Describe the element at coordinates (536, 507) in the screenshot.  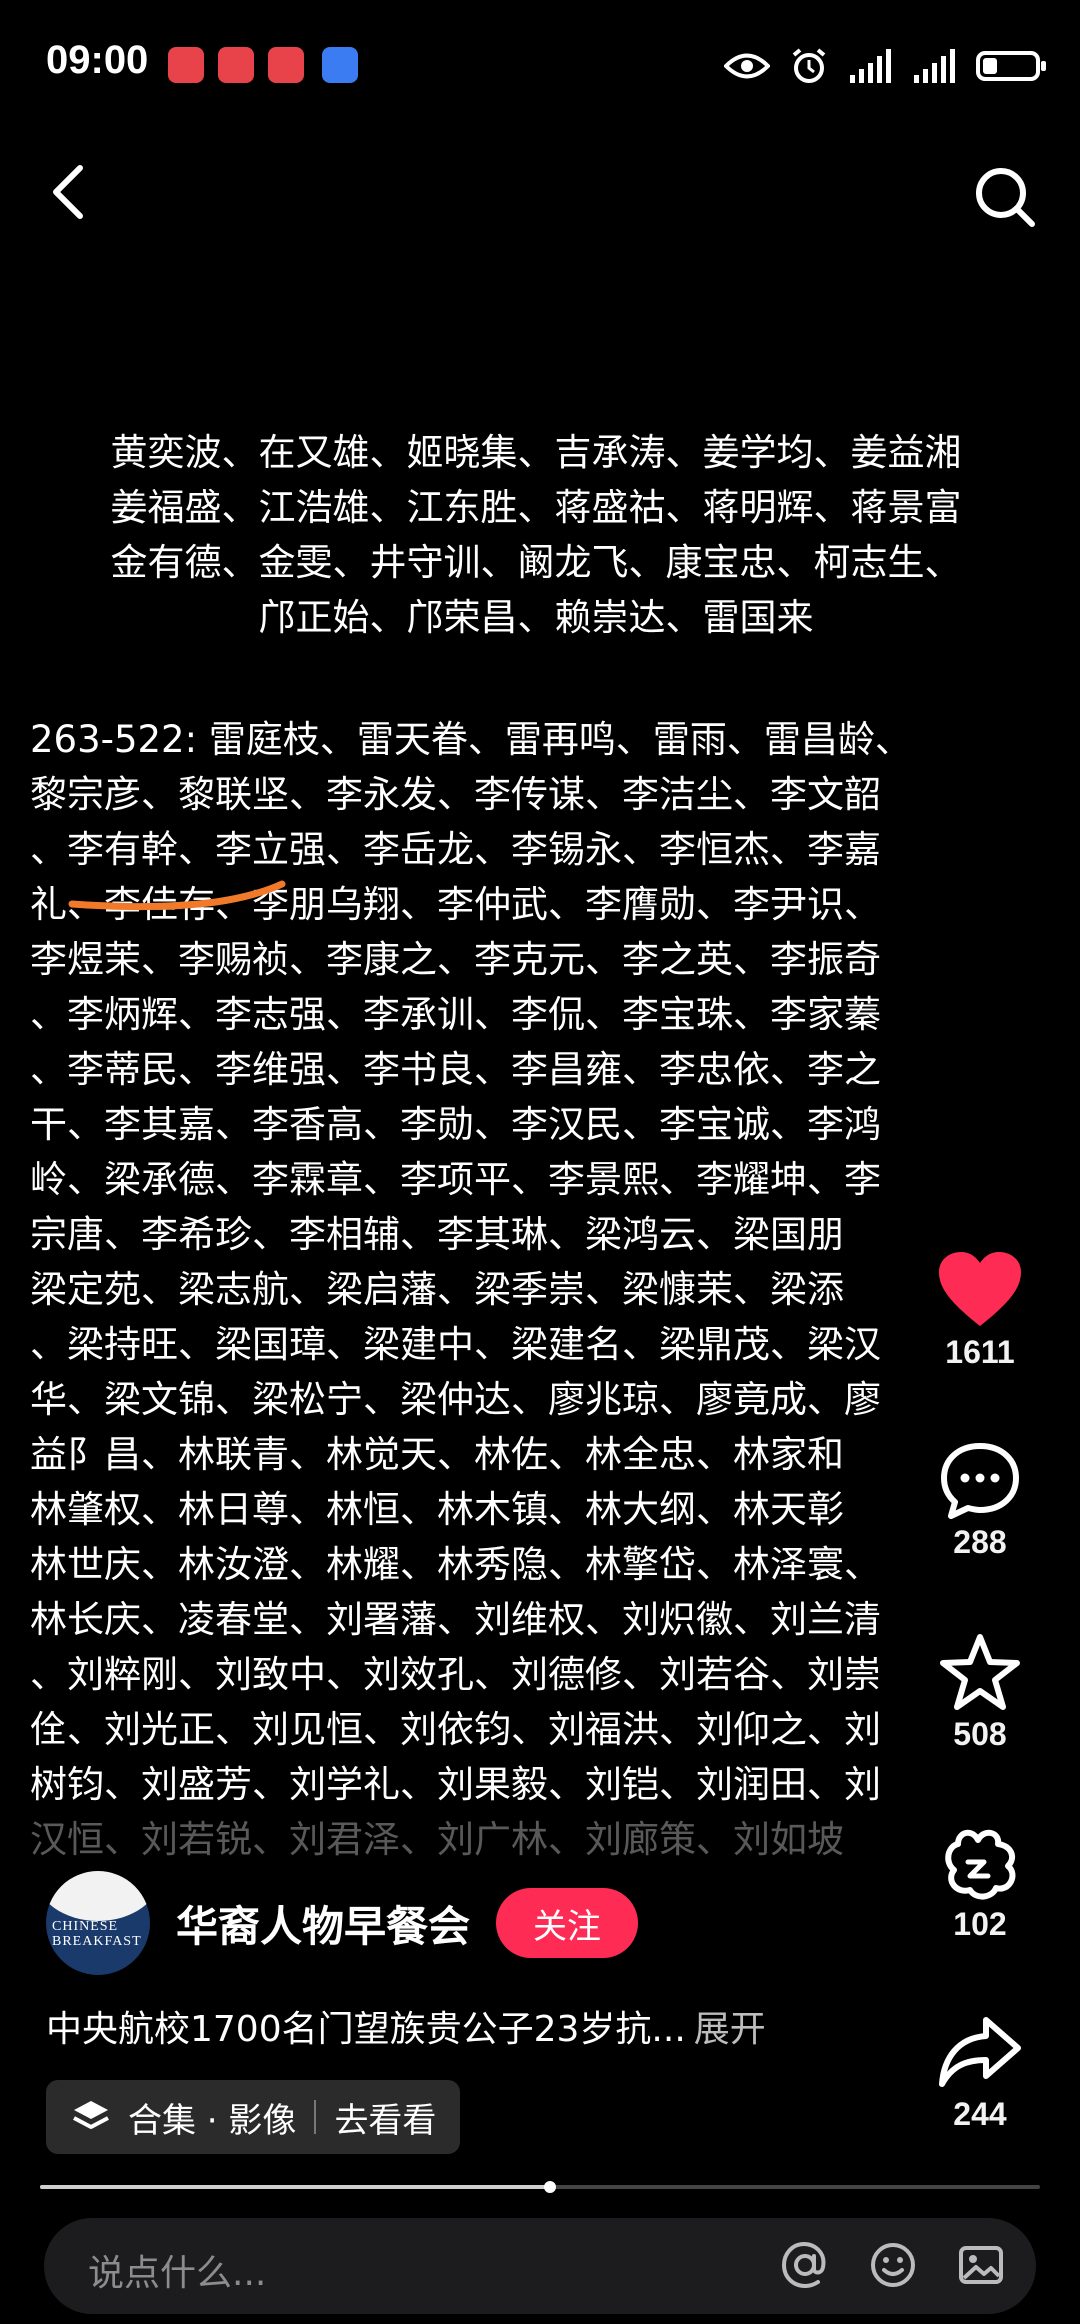
I see `text-line: 姜福盛、江浩雄、江东胜、蒋盛祜、蒋明辉、蒋景富` at that location.